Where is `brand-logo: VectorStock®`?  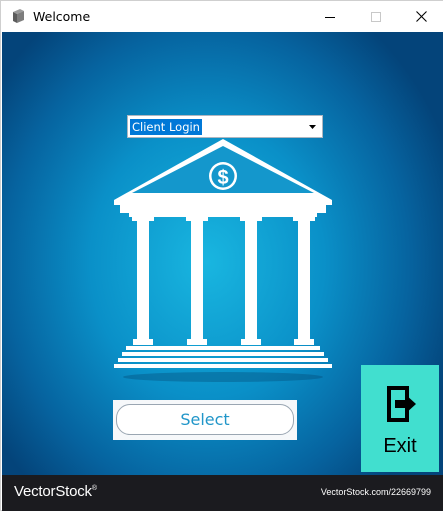 brand-logo: VectorStock® is located at coordinates (55, 491).